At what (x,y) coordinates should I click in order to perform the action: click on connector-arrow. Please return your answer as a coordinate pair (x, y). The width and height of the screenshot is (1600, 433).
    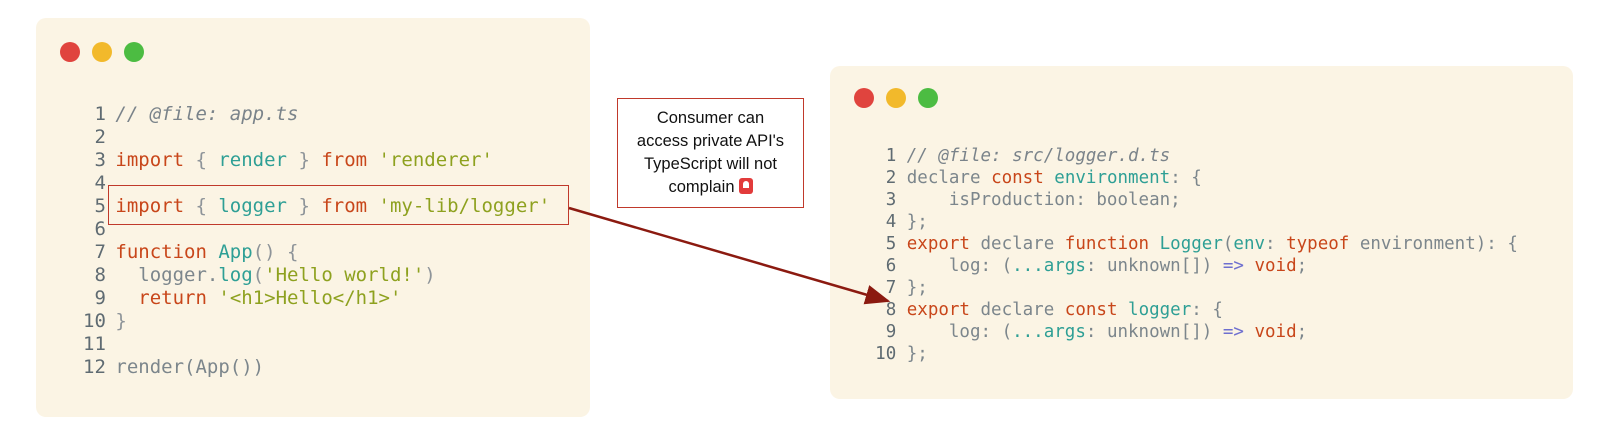
    Looking at the image, I should click on (729, 255).